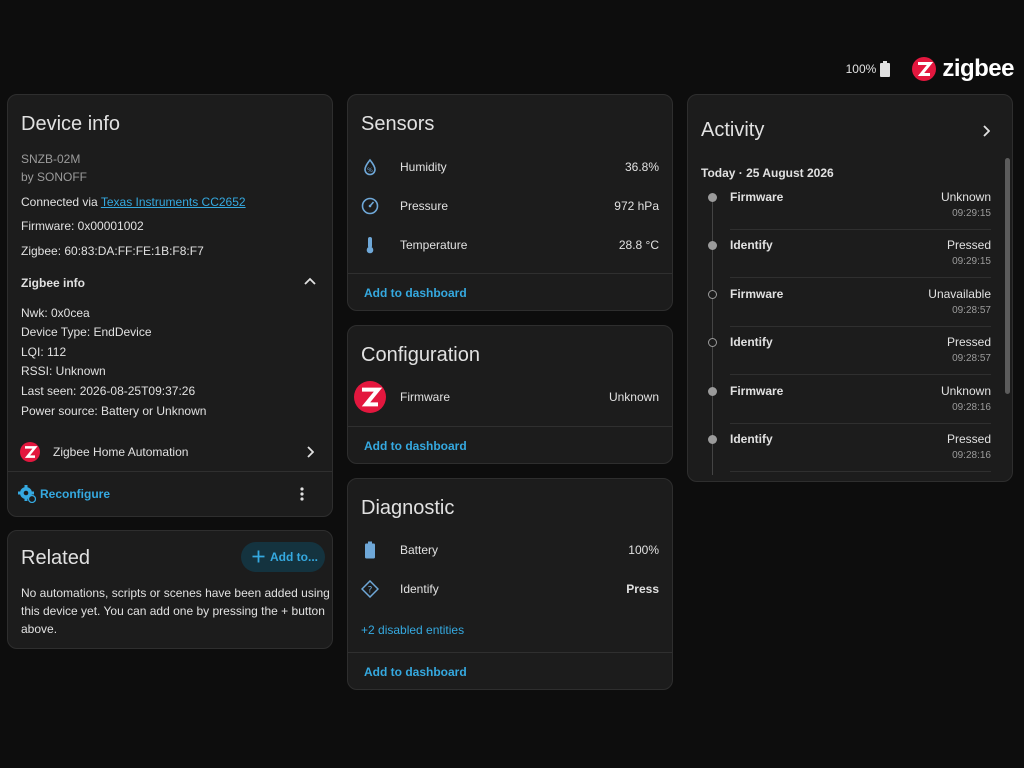 Image resolution: width=1024 pixels, height=768 pixels. What do you see at coordinates (370, 206) in the screenshot?
I see `gauge-icon` at bounding box center [370, 206].